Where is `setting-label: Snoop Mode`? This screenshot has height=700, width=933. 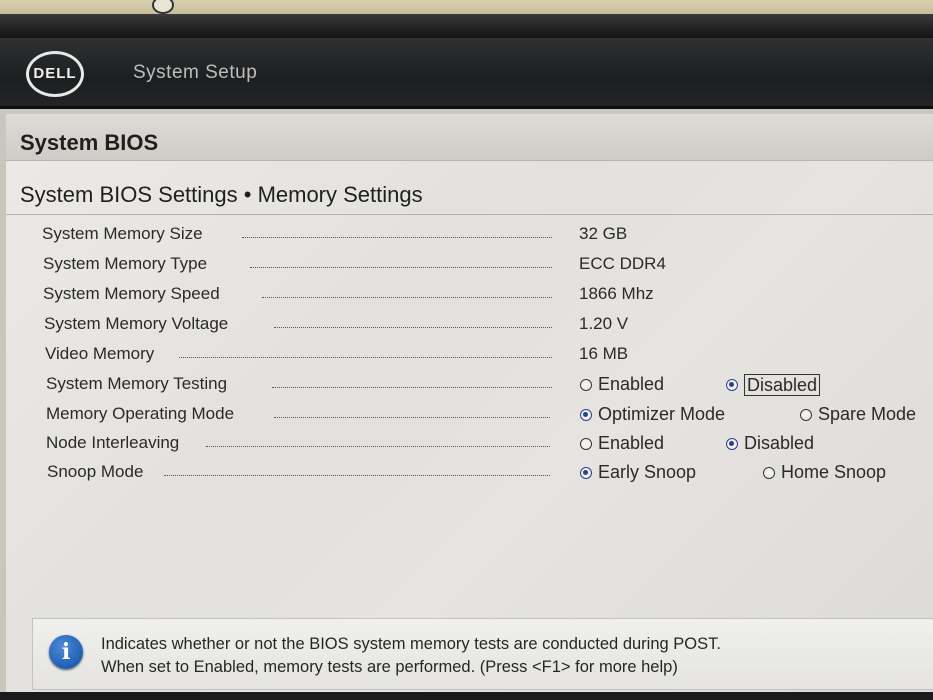 setting-label: Snoop Mode is located at coordinates (95, 471).